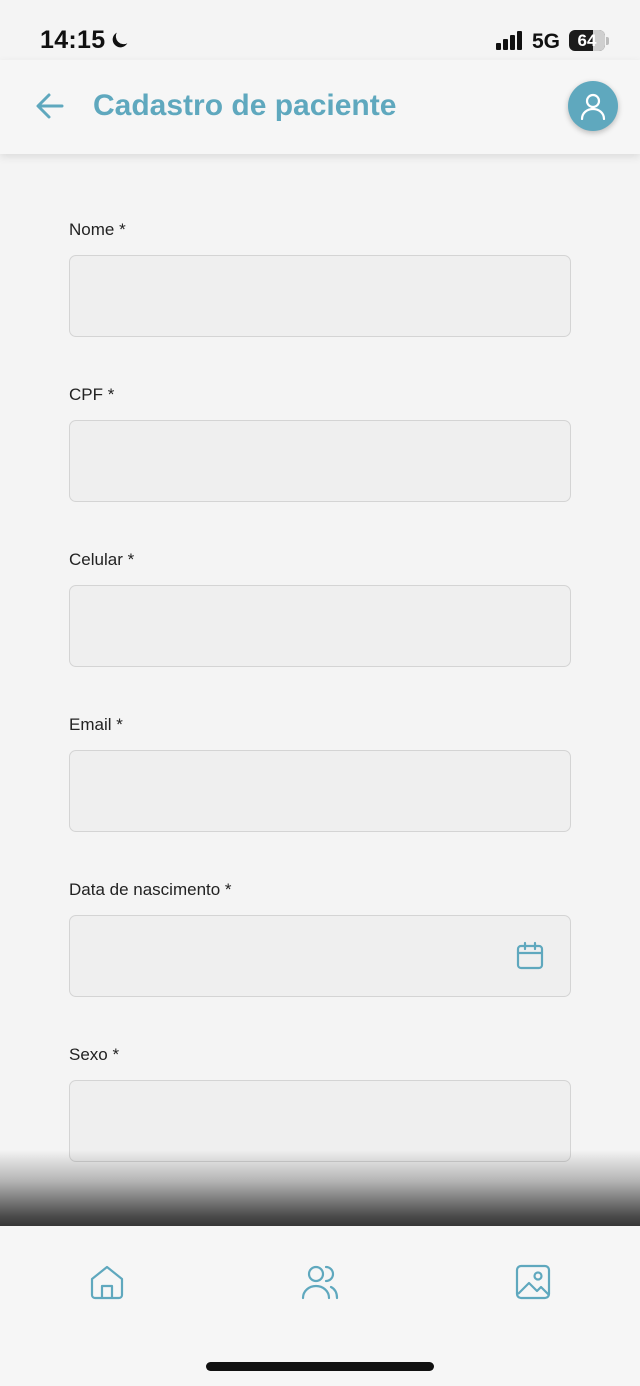  Describe the element at coordinates (94, 1054) in the screenshot. I see `field-label-sexo: Sexo *` at that location.